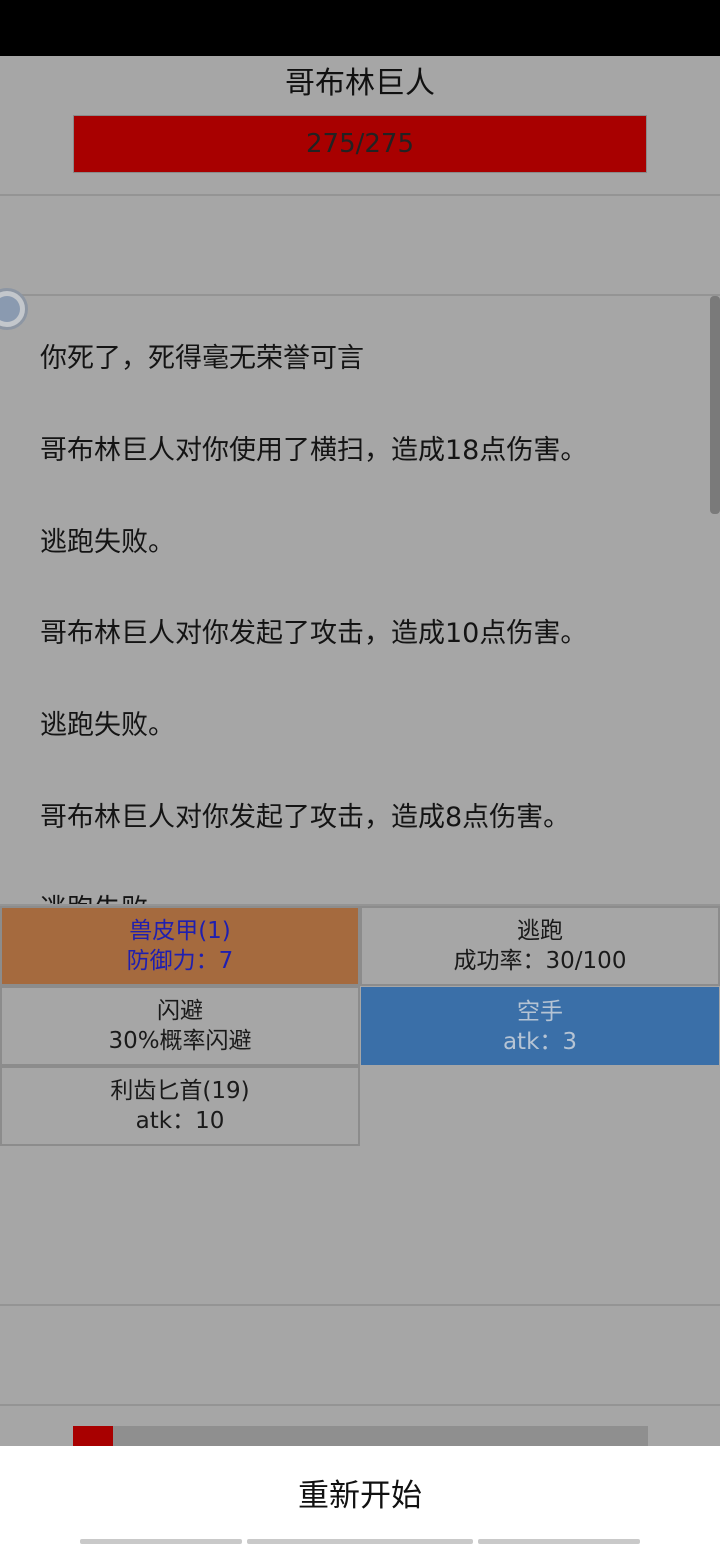  What do you see at coordinates (202, 358) in the screenshot?
I see `log-line: 你死了，死得毫无荣誉可言` at bounding box center [202, 358].